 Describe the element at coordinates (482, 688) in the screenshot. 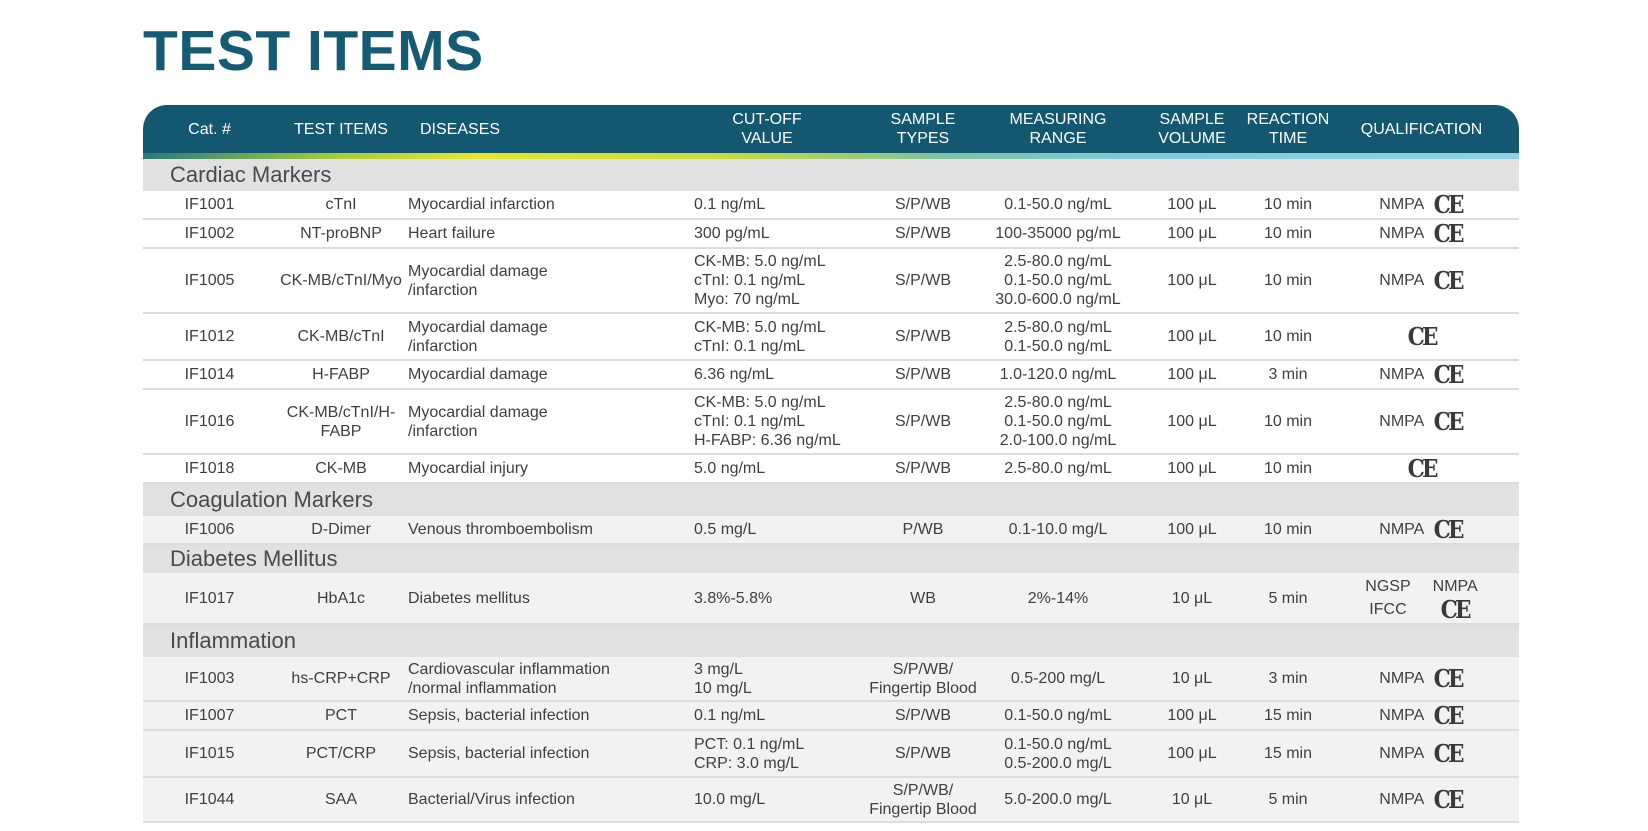

I see `disease-line: /normal inflammation` at that location.